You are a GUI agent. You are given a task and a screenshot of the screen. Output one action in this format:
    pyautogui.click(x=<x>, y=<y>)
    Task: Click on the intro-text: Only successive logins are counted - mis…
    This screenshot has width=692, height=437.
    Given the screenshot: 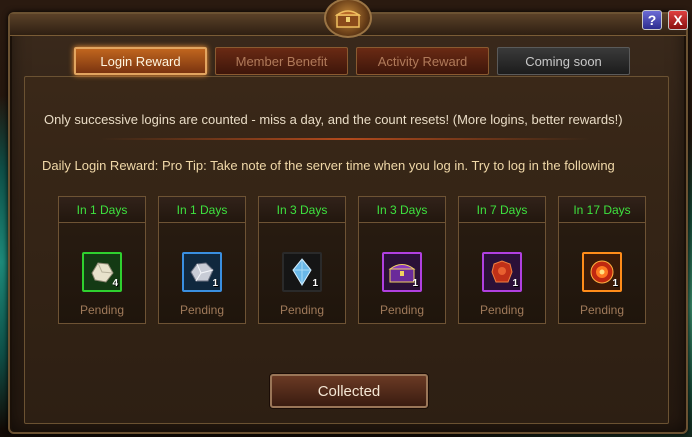 What is the action you would take?
    pyautogui.click(x=333, y=119)
    